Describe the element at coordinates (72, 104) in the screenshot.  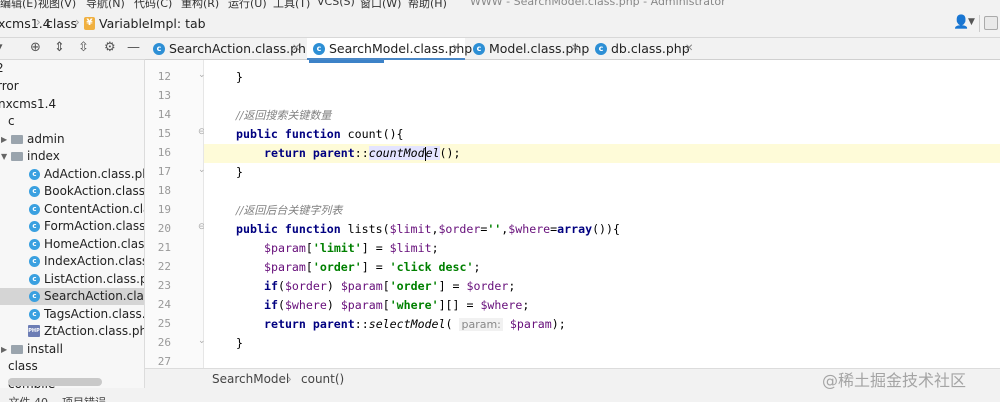
I see `tree-item: nxcms1.4` at that location.